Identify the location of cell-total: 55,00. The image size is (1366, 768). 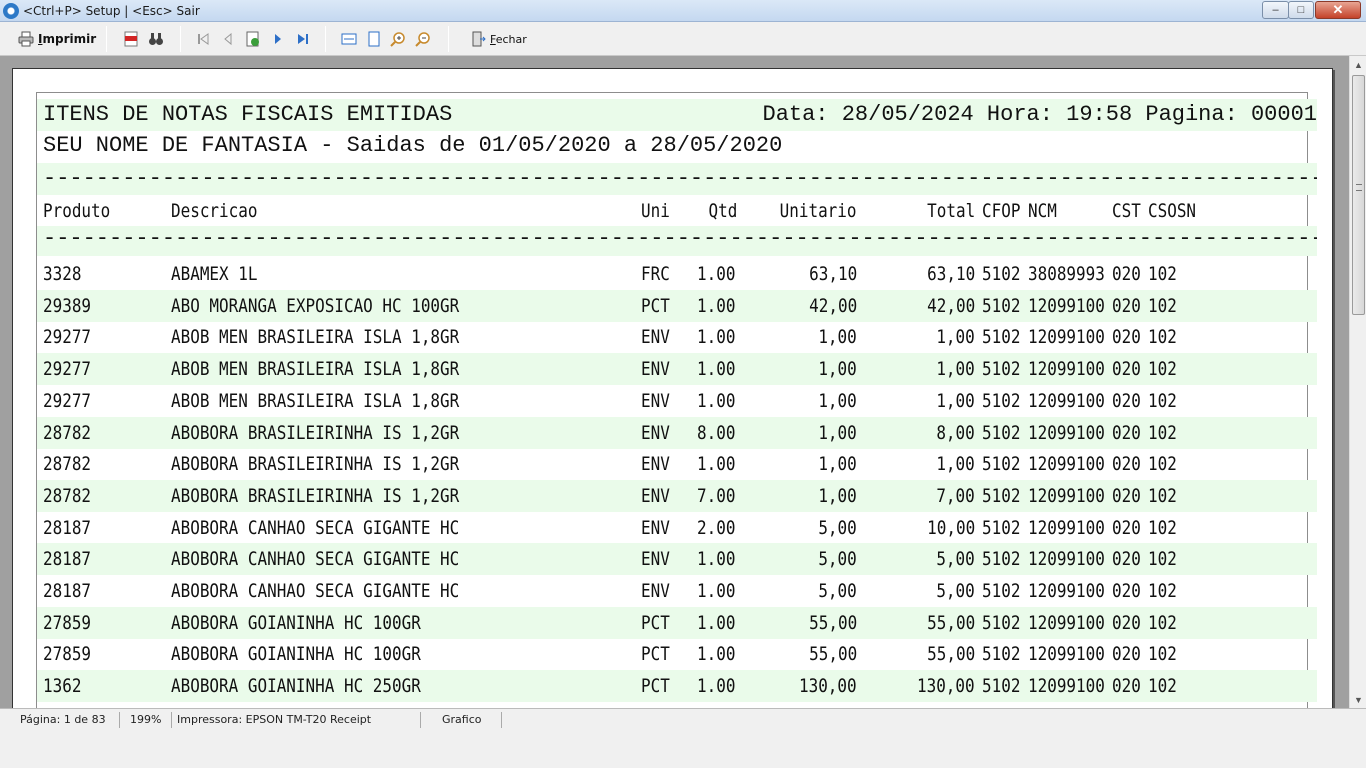
(950, 654).